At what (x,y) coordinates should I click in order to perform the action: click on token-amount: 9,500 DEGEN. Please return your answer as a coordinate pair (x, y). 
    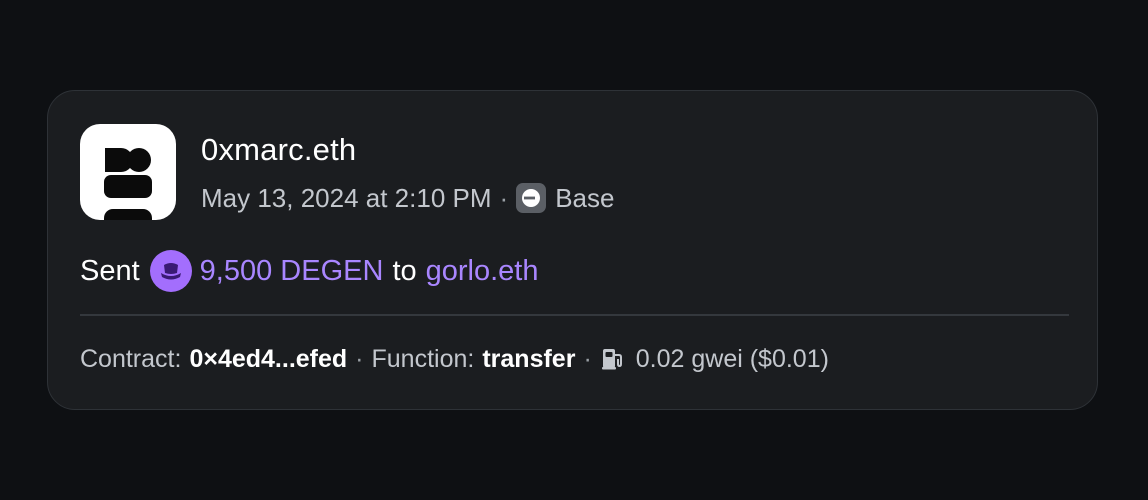
    Looking at the image, I should click on (292, 271).